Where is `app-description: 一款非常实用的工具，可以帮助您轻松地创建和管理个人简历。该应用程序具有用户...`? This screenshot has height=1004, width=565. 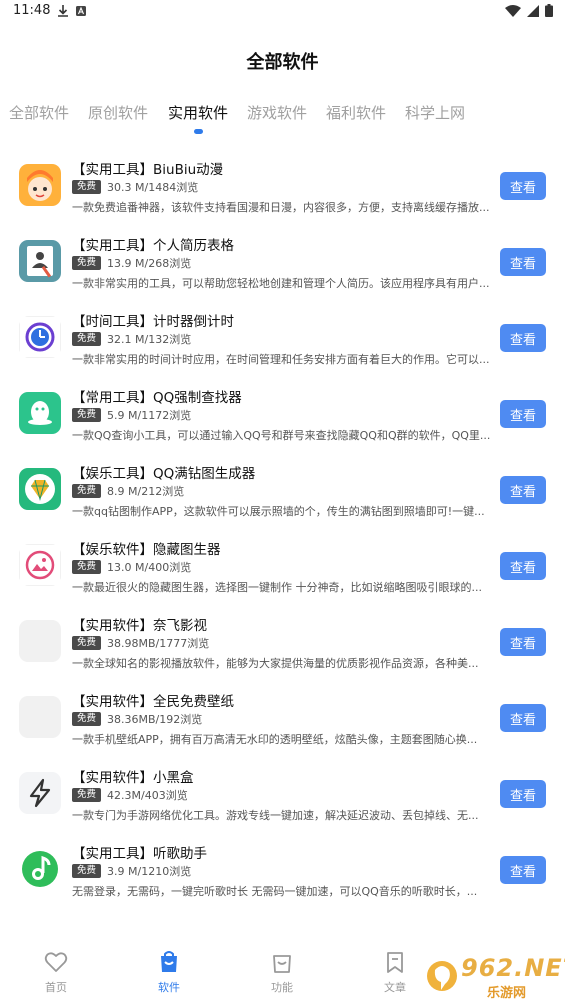
app-description: 一款非常实用的工具，可以帮助您轻松地创建和管理个人简历。该应用程序具有用户... is located at coordinates (281, 283).